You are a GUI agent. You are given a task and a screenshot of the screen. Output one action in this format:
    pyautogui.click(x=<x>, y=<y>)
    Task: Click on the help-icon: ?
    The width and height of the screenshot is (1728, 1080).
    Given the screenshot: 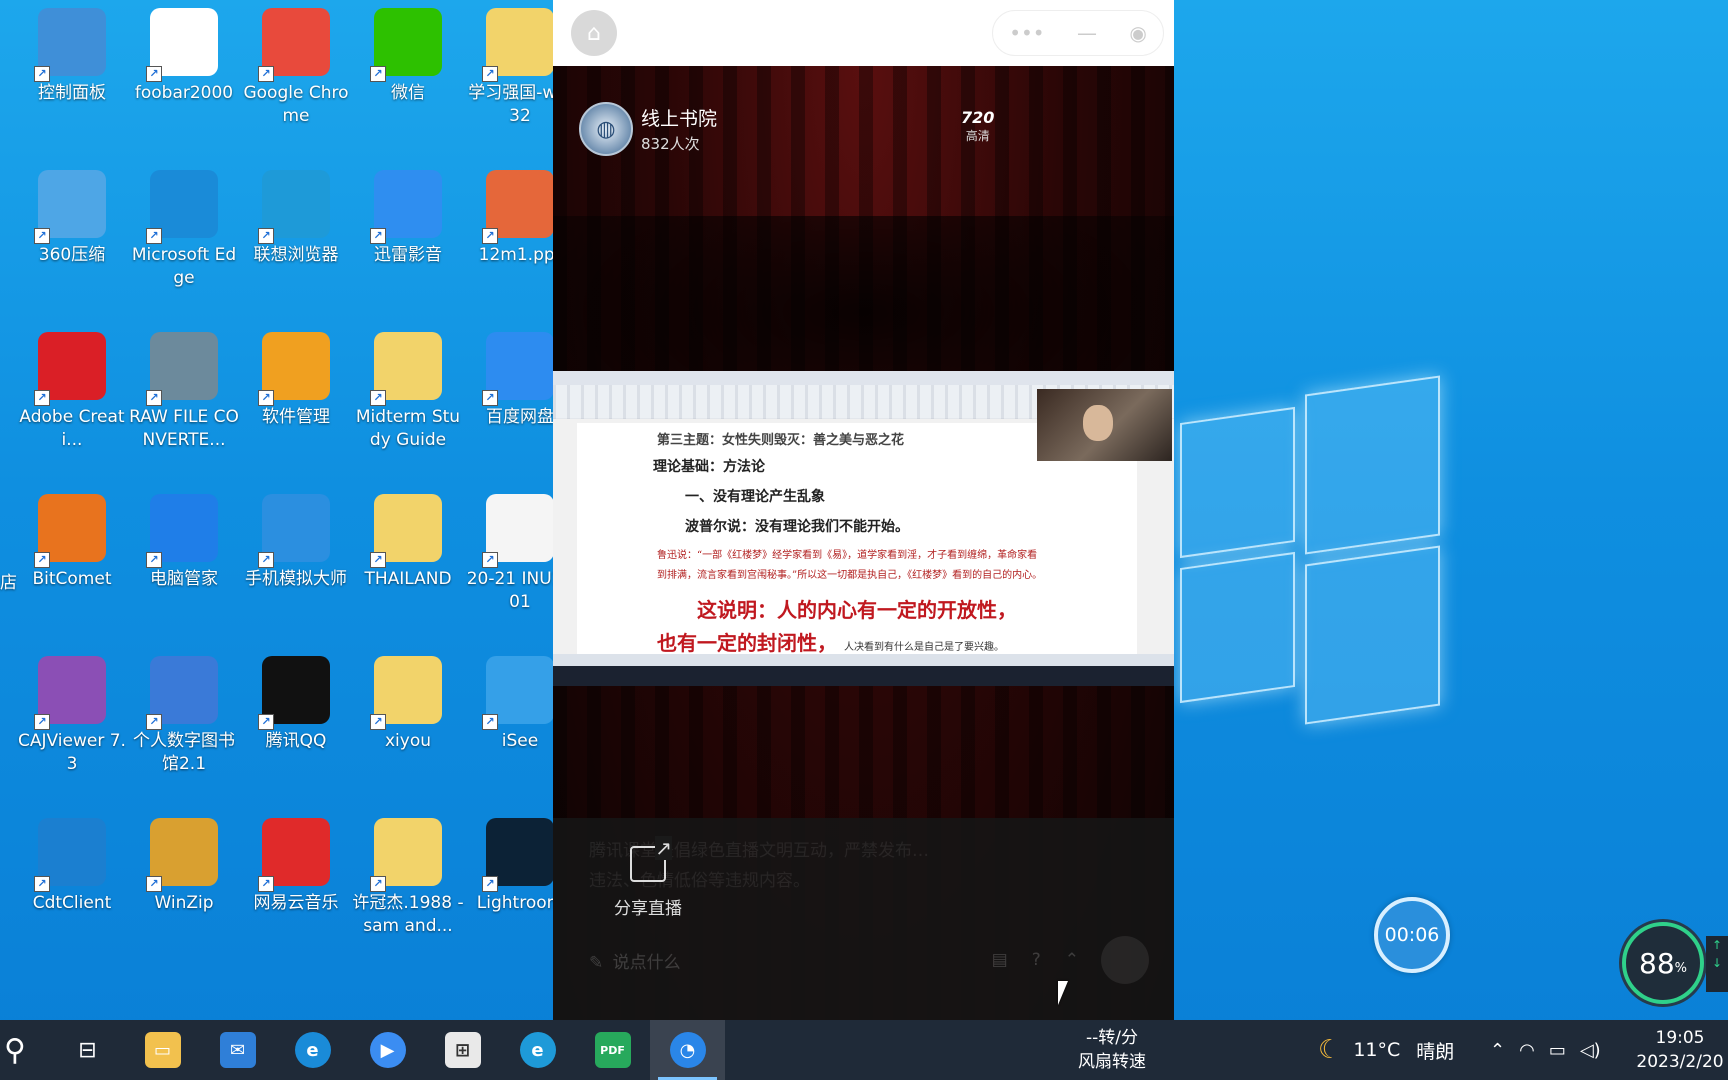 What is the action you would take?
    pyautogui.click(x=1036, y=960)
    